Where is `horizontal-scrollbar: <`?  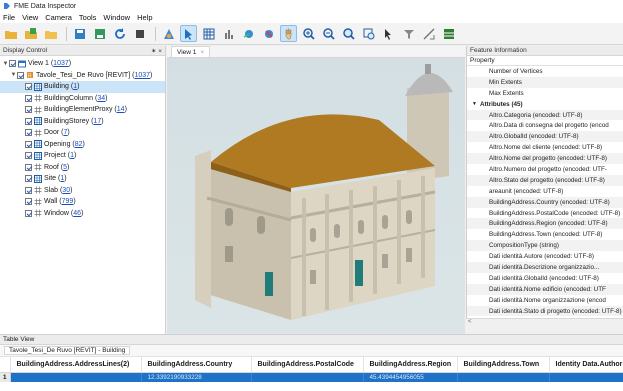 horizontal-scrollbar: < is located at coordinates (544, 322).